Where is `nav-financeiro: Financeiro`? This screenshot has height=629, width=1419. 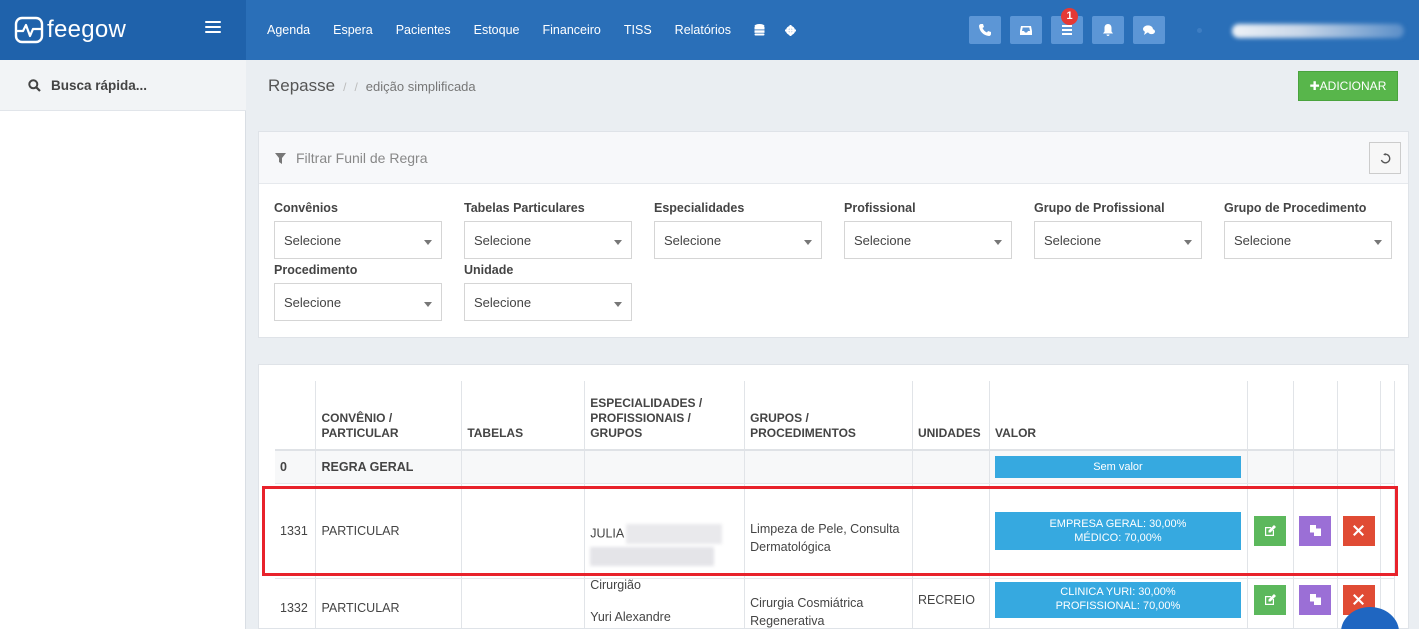
nav-financeiro: Financeiro is located at coordinates (572, 30).